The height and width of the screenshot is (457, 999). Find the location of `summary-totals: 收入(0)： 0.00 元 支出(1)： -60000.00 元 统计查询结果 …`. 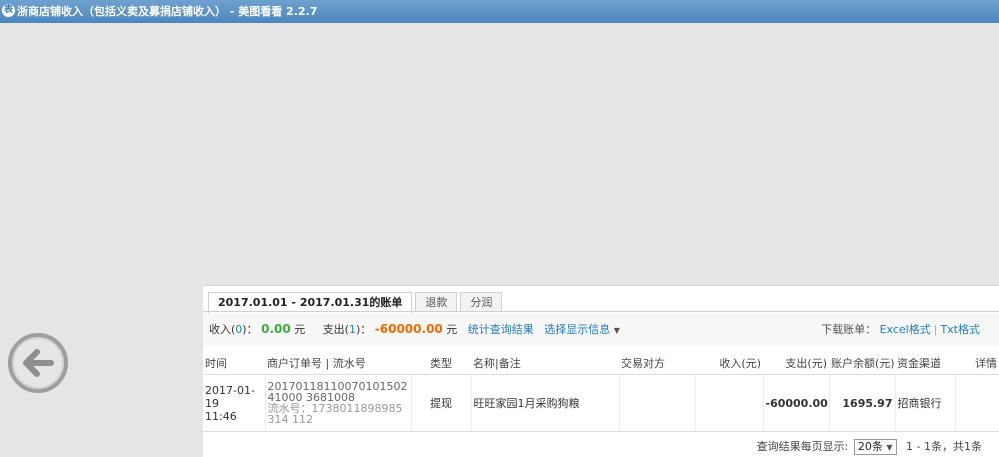

summary-totals: 收入(0)： 0.00 元 支出(1)： -60000.00 元 统计查询结果 … is located at coordinates (414, 330).